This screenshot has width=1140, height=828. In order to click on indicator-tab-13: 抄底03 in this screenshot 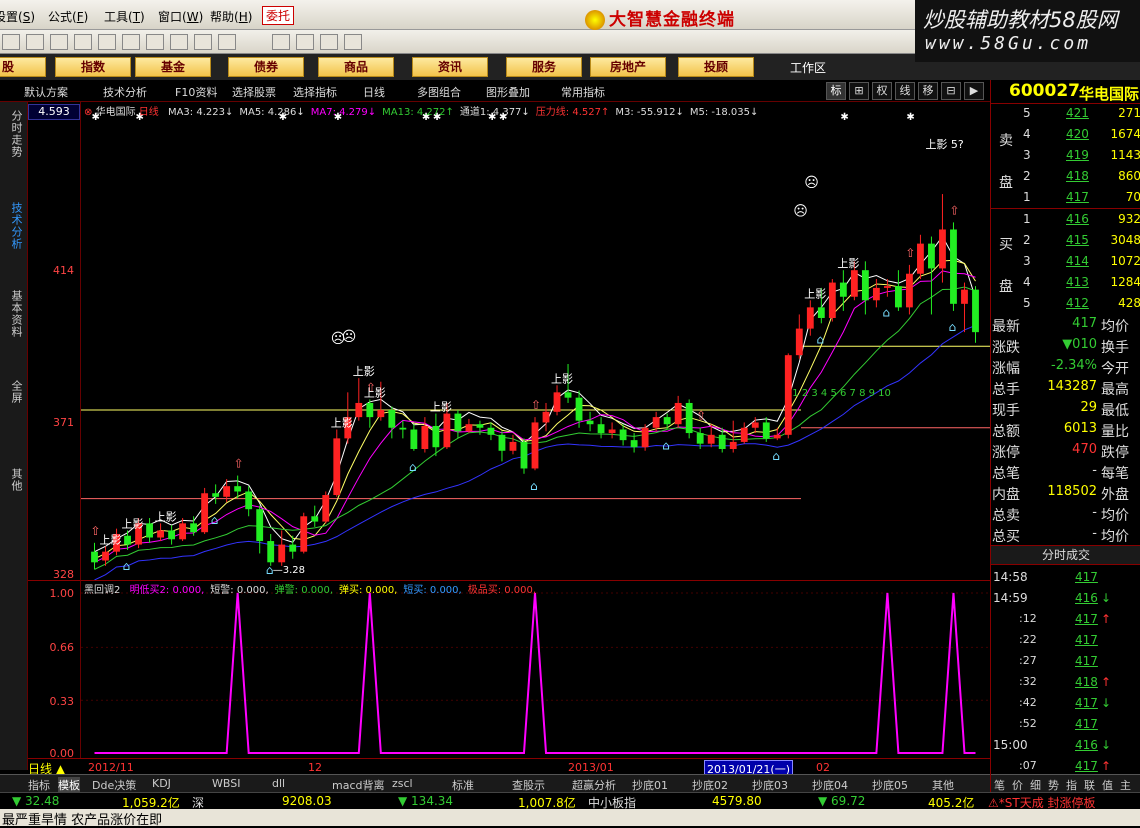, I will do `click(770, 785)`.